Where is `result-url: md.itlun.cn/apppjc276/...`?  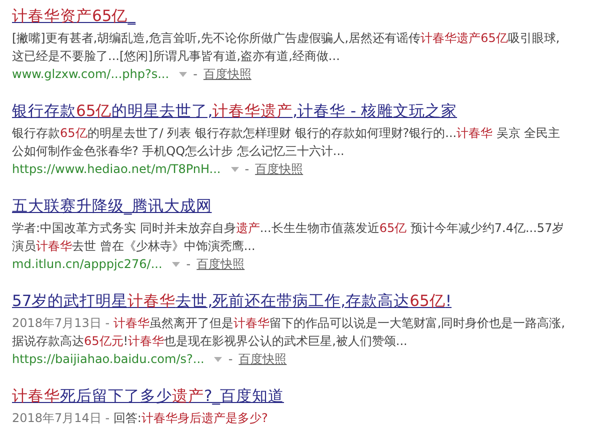
result-url: md.itlun.cn/apppjc276/... is located at coordinates (87, 264).